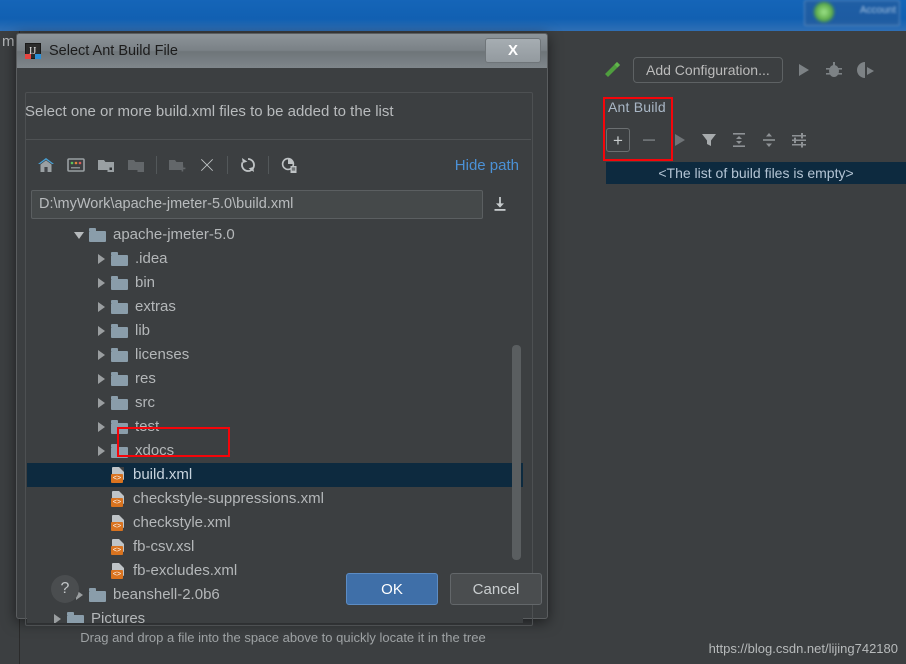 The width and height of the screenshot is (906, 664). Describe the element at coordinates (275, 331) in the screenshot. I see `tree-node: lib` at that location.